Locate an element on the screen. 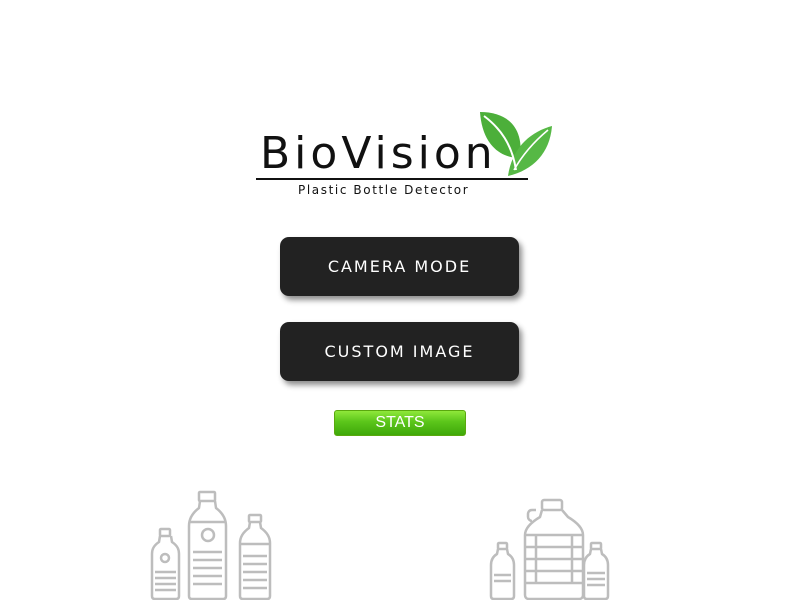  app-title: BioVision is located at coordinates (378, 153).